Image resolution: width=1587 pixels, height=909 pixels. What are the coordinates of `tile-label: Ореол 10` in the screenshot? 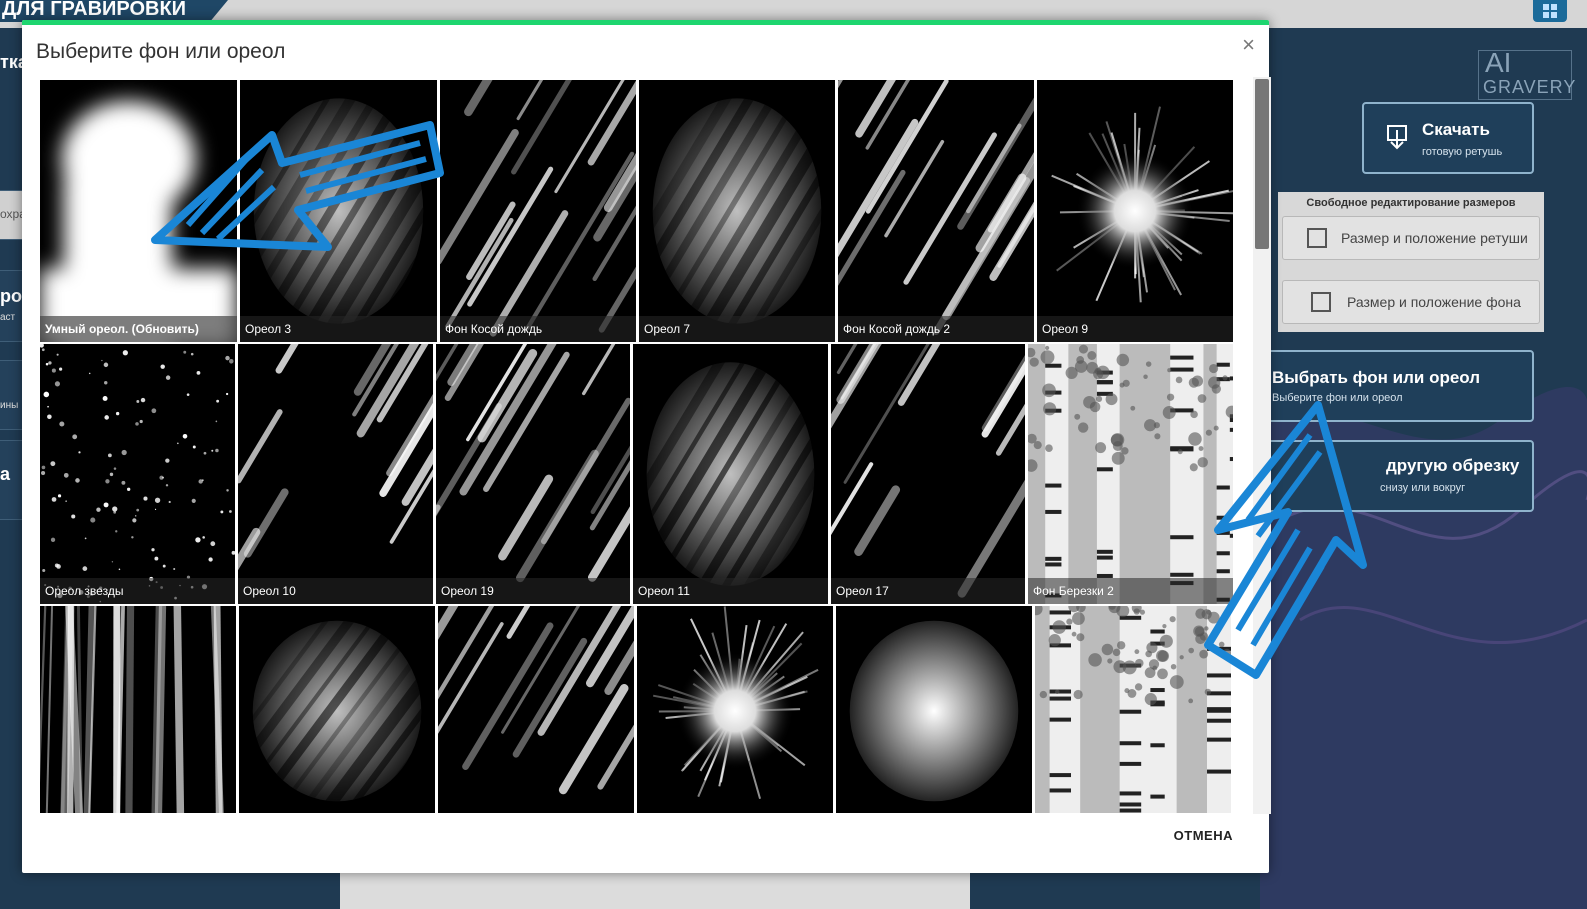 It's located at (335, 591).